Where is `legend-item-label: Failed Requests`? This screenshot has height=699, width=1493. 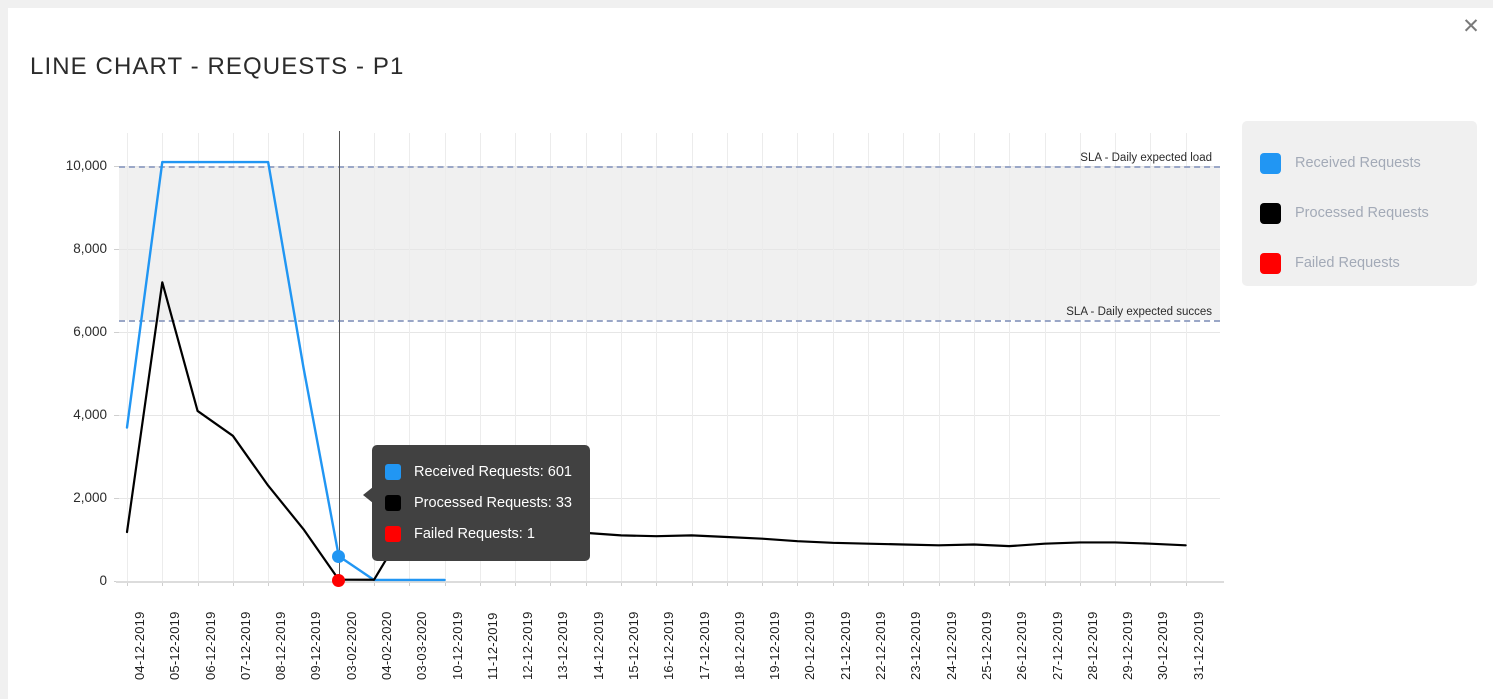
legend-item-label: Failed Requests is located at coordinates (1347, 263).